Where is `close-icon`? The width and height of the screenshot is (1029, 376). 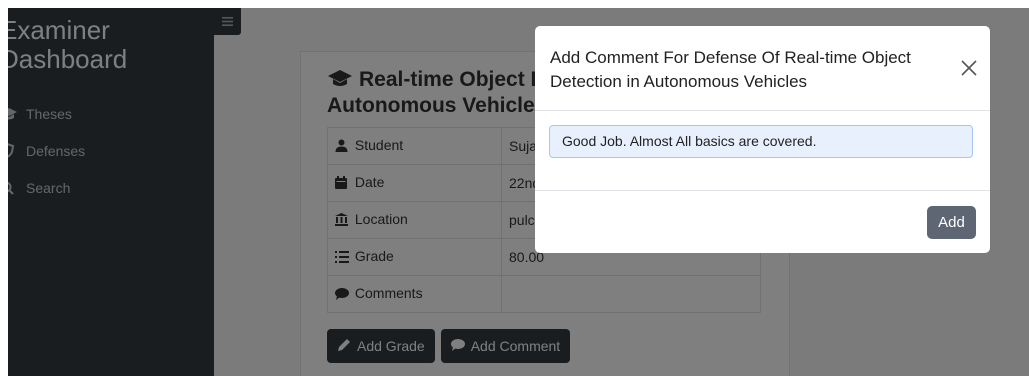
close-icon is located at coordinates (969, 70).